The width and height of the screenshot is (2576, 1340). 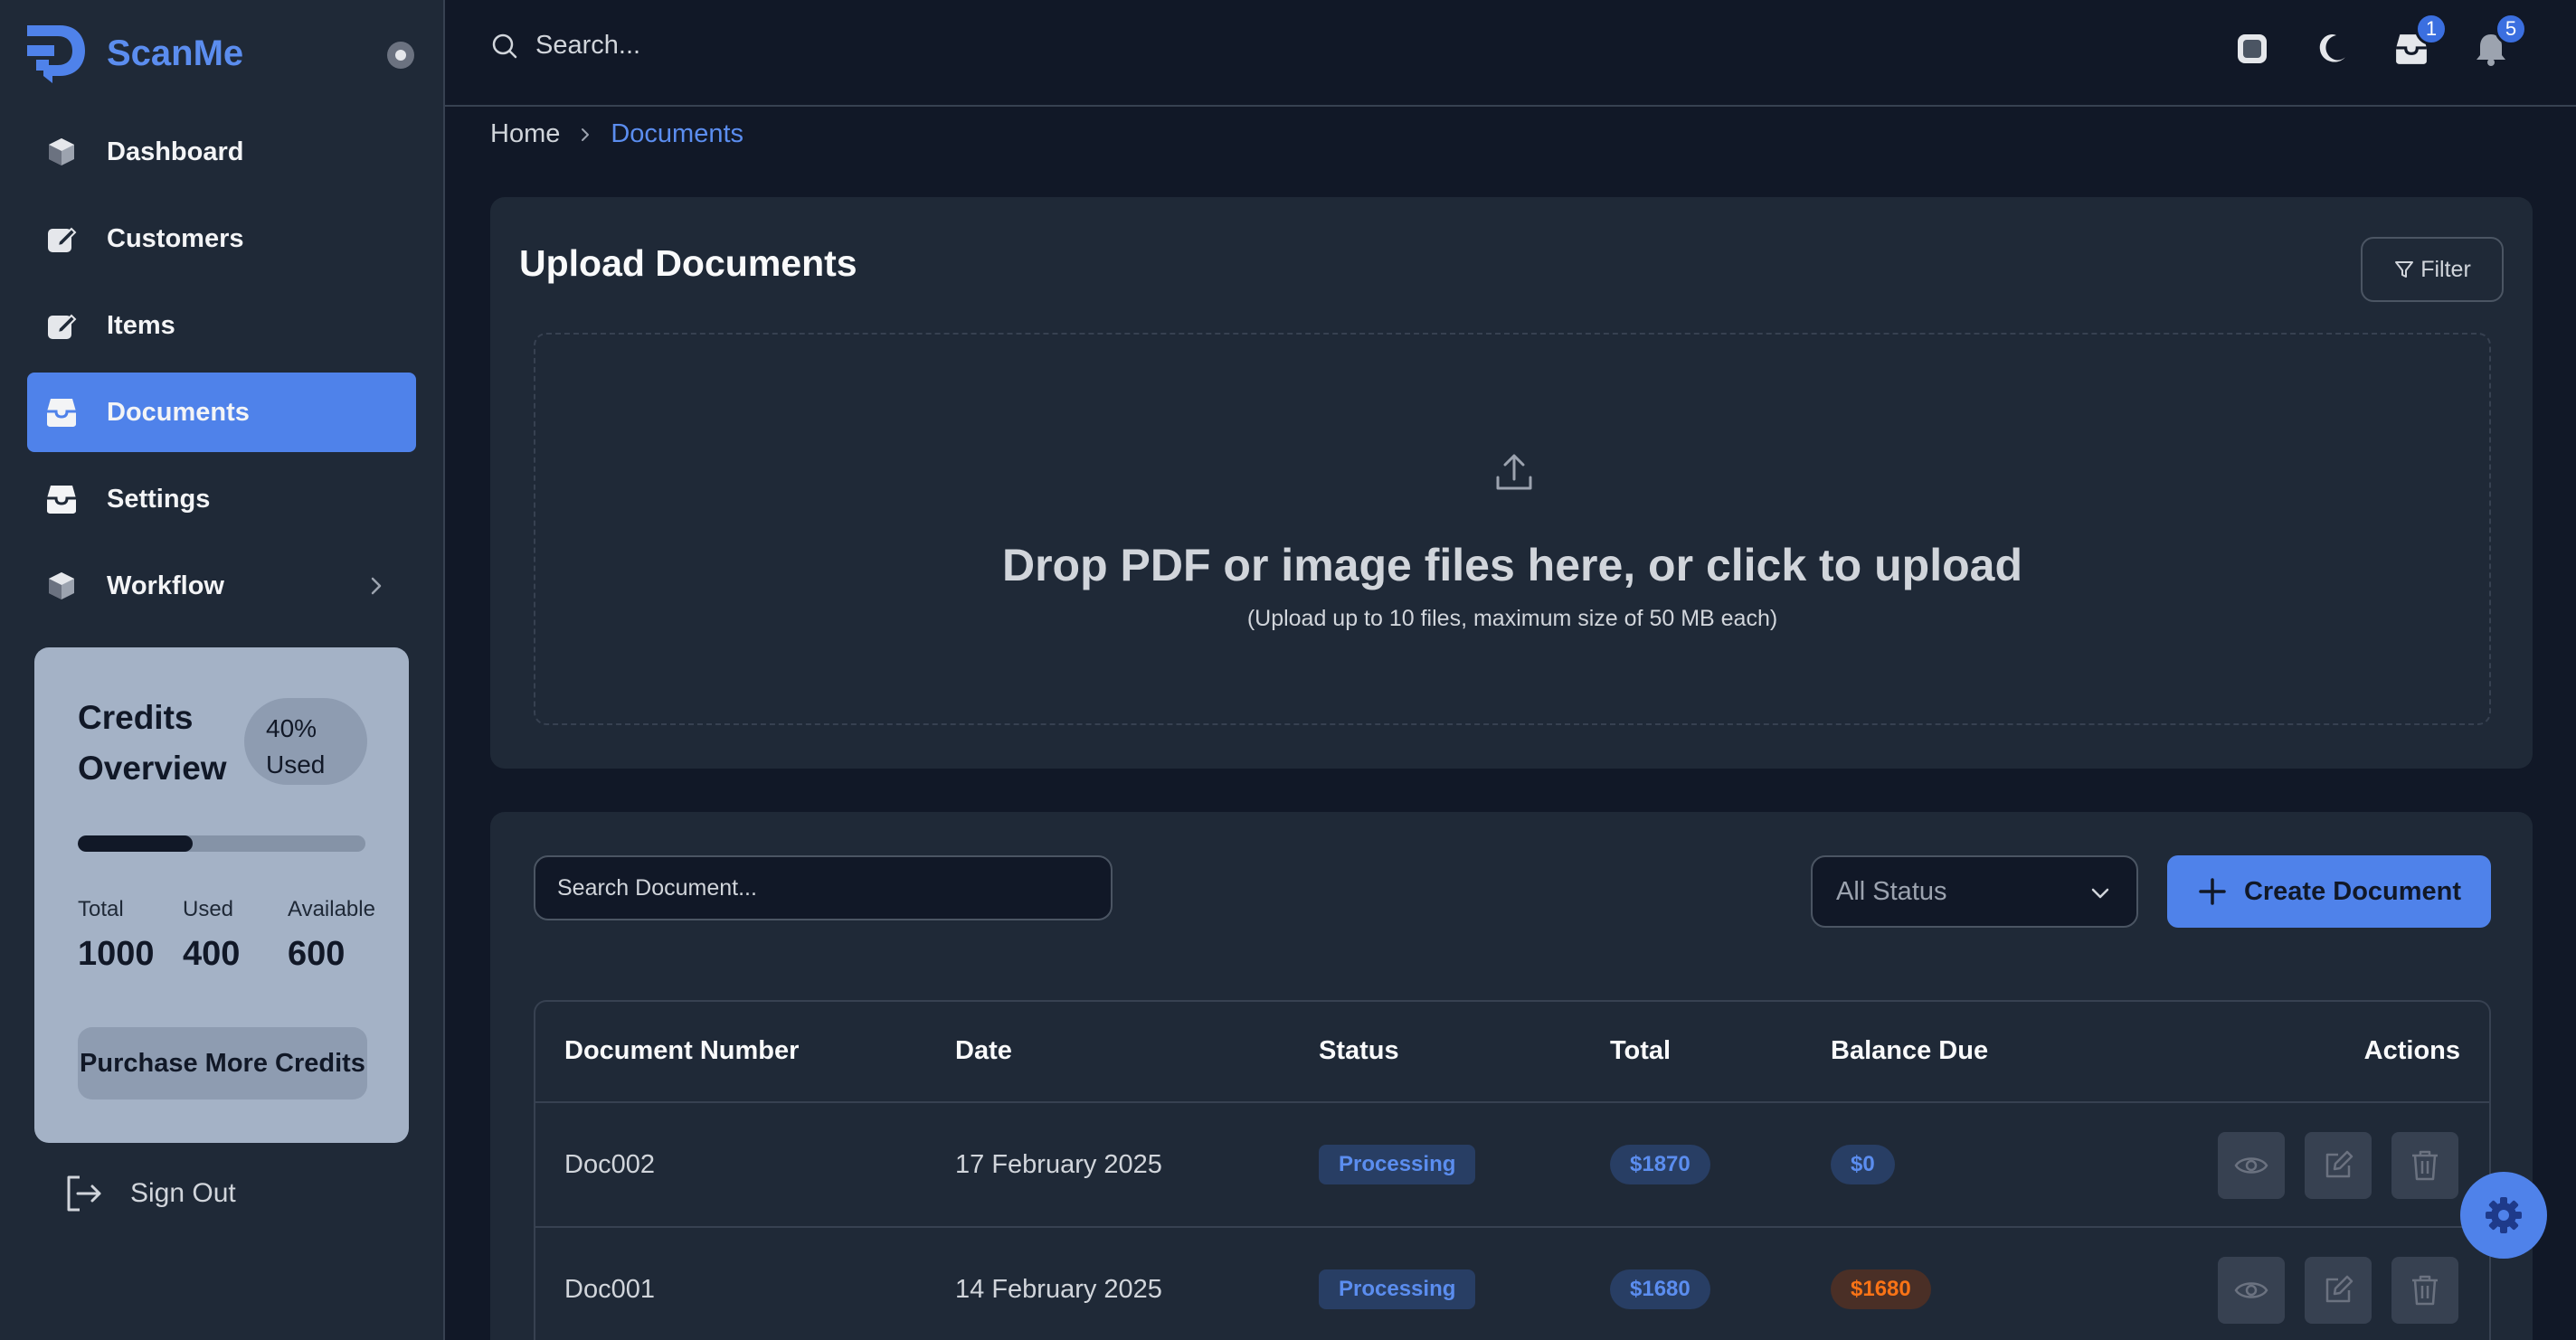 I want to click on sign-out-button: Sign Out, so click(x=150, y=1193).